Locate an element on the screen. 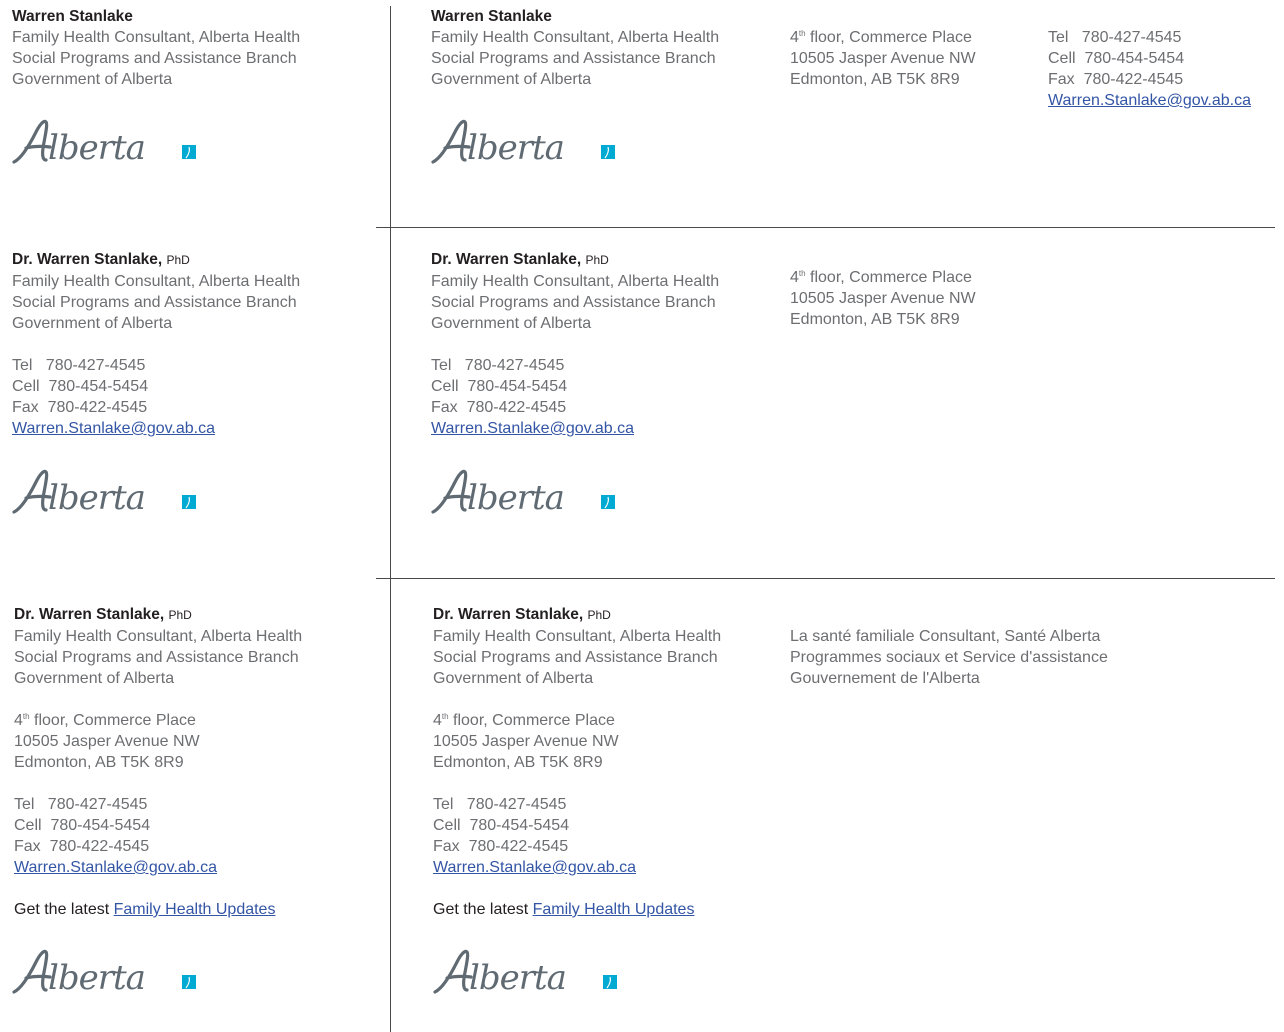 The image size is (1284, 1032). divider-row-1-right is located at coordinates (848, 227).